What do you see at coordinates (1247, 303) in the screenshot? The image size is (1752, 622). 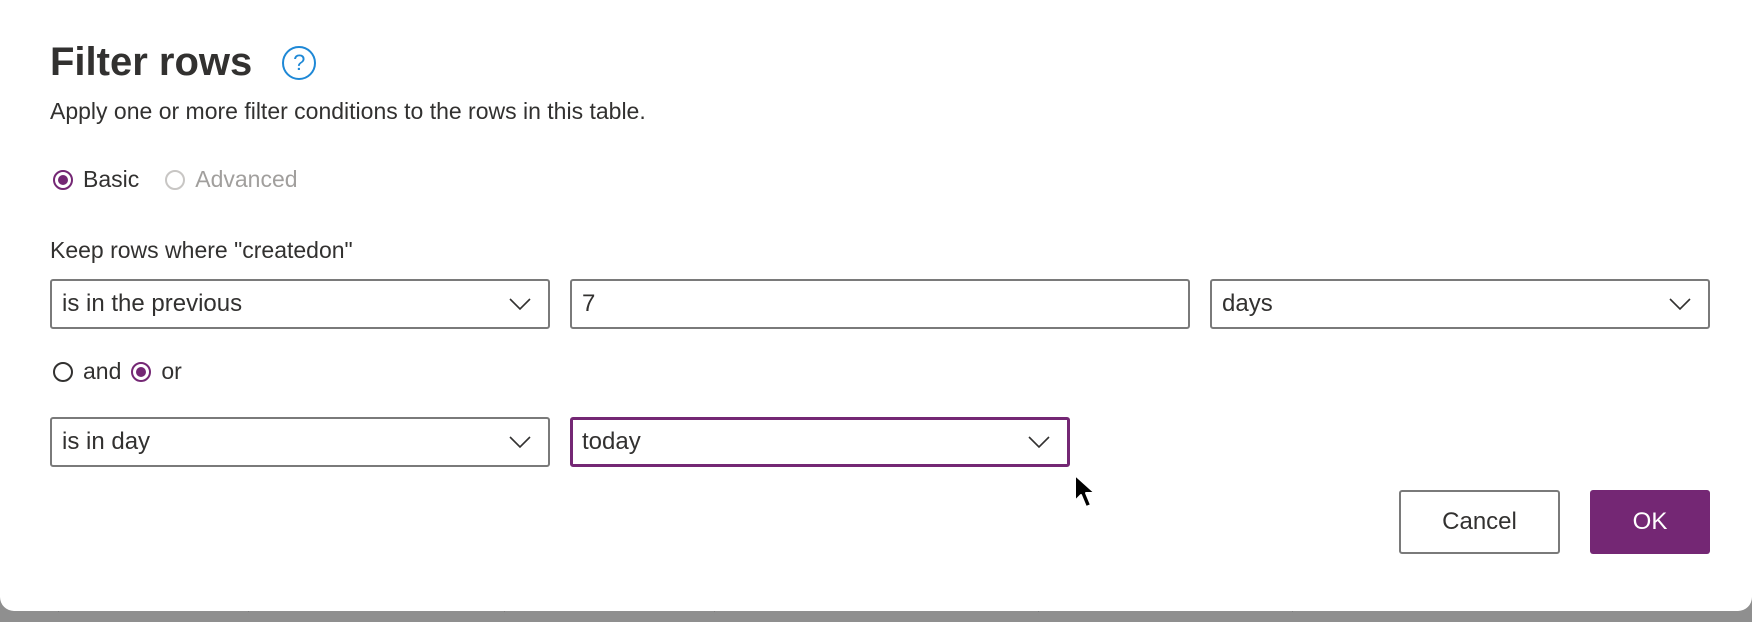 I see `condition1-unit-value: days` at bounding box center [1247, 303].